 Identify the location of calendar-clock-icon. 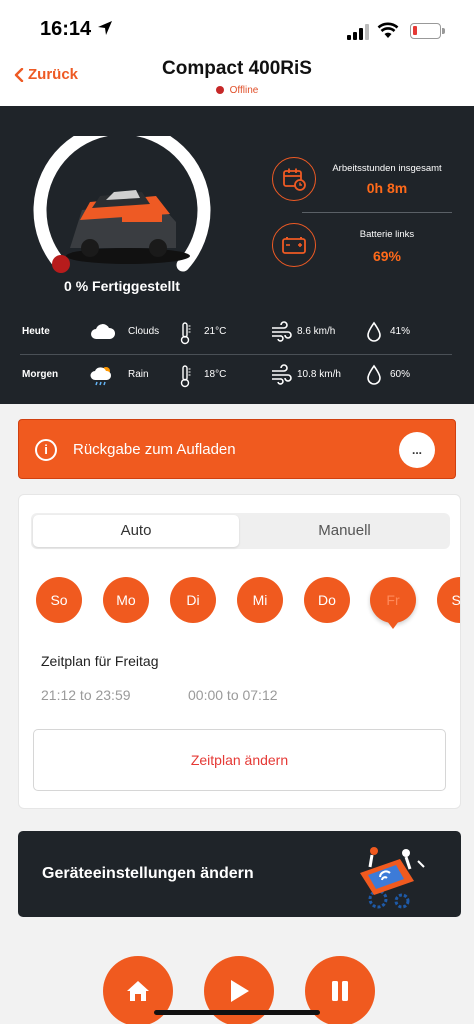
(294, 179).